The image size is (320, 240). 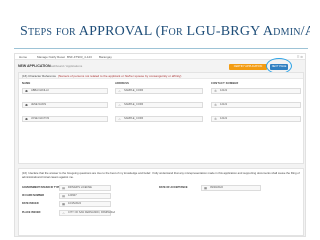 I want to click on column-header-address: ADDRESS, so click(x=122, y=83).